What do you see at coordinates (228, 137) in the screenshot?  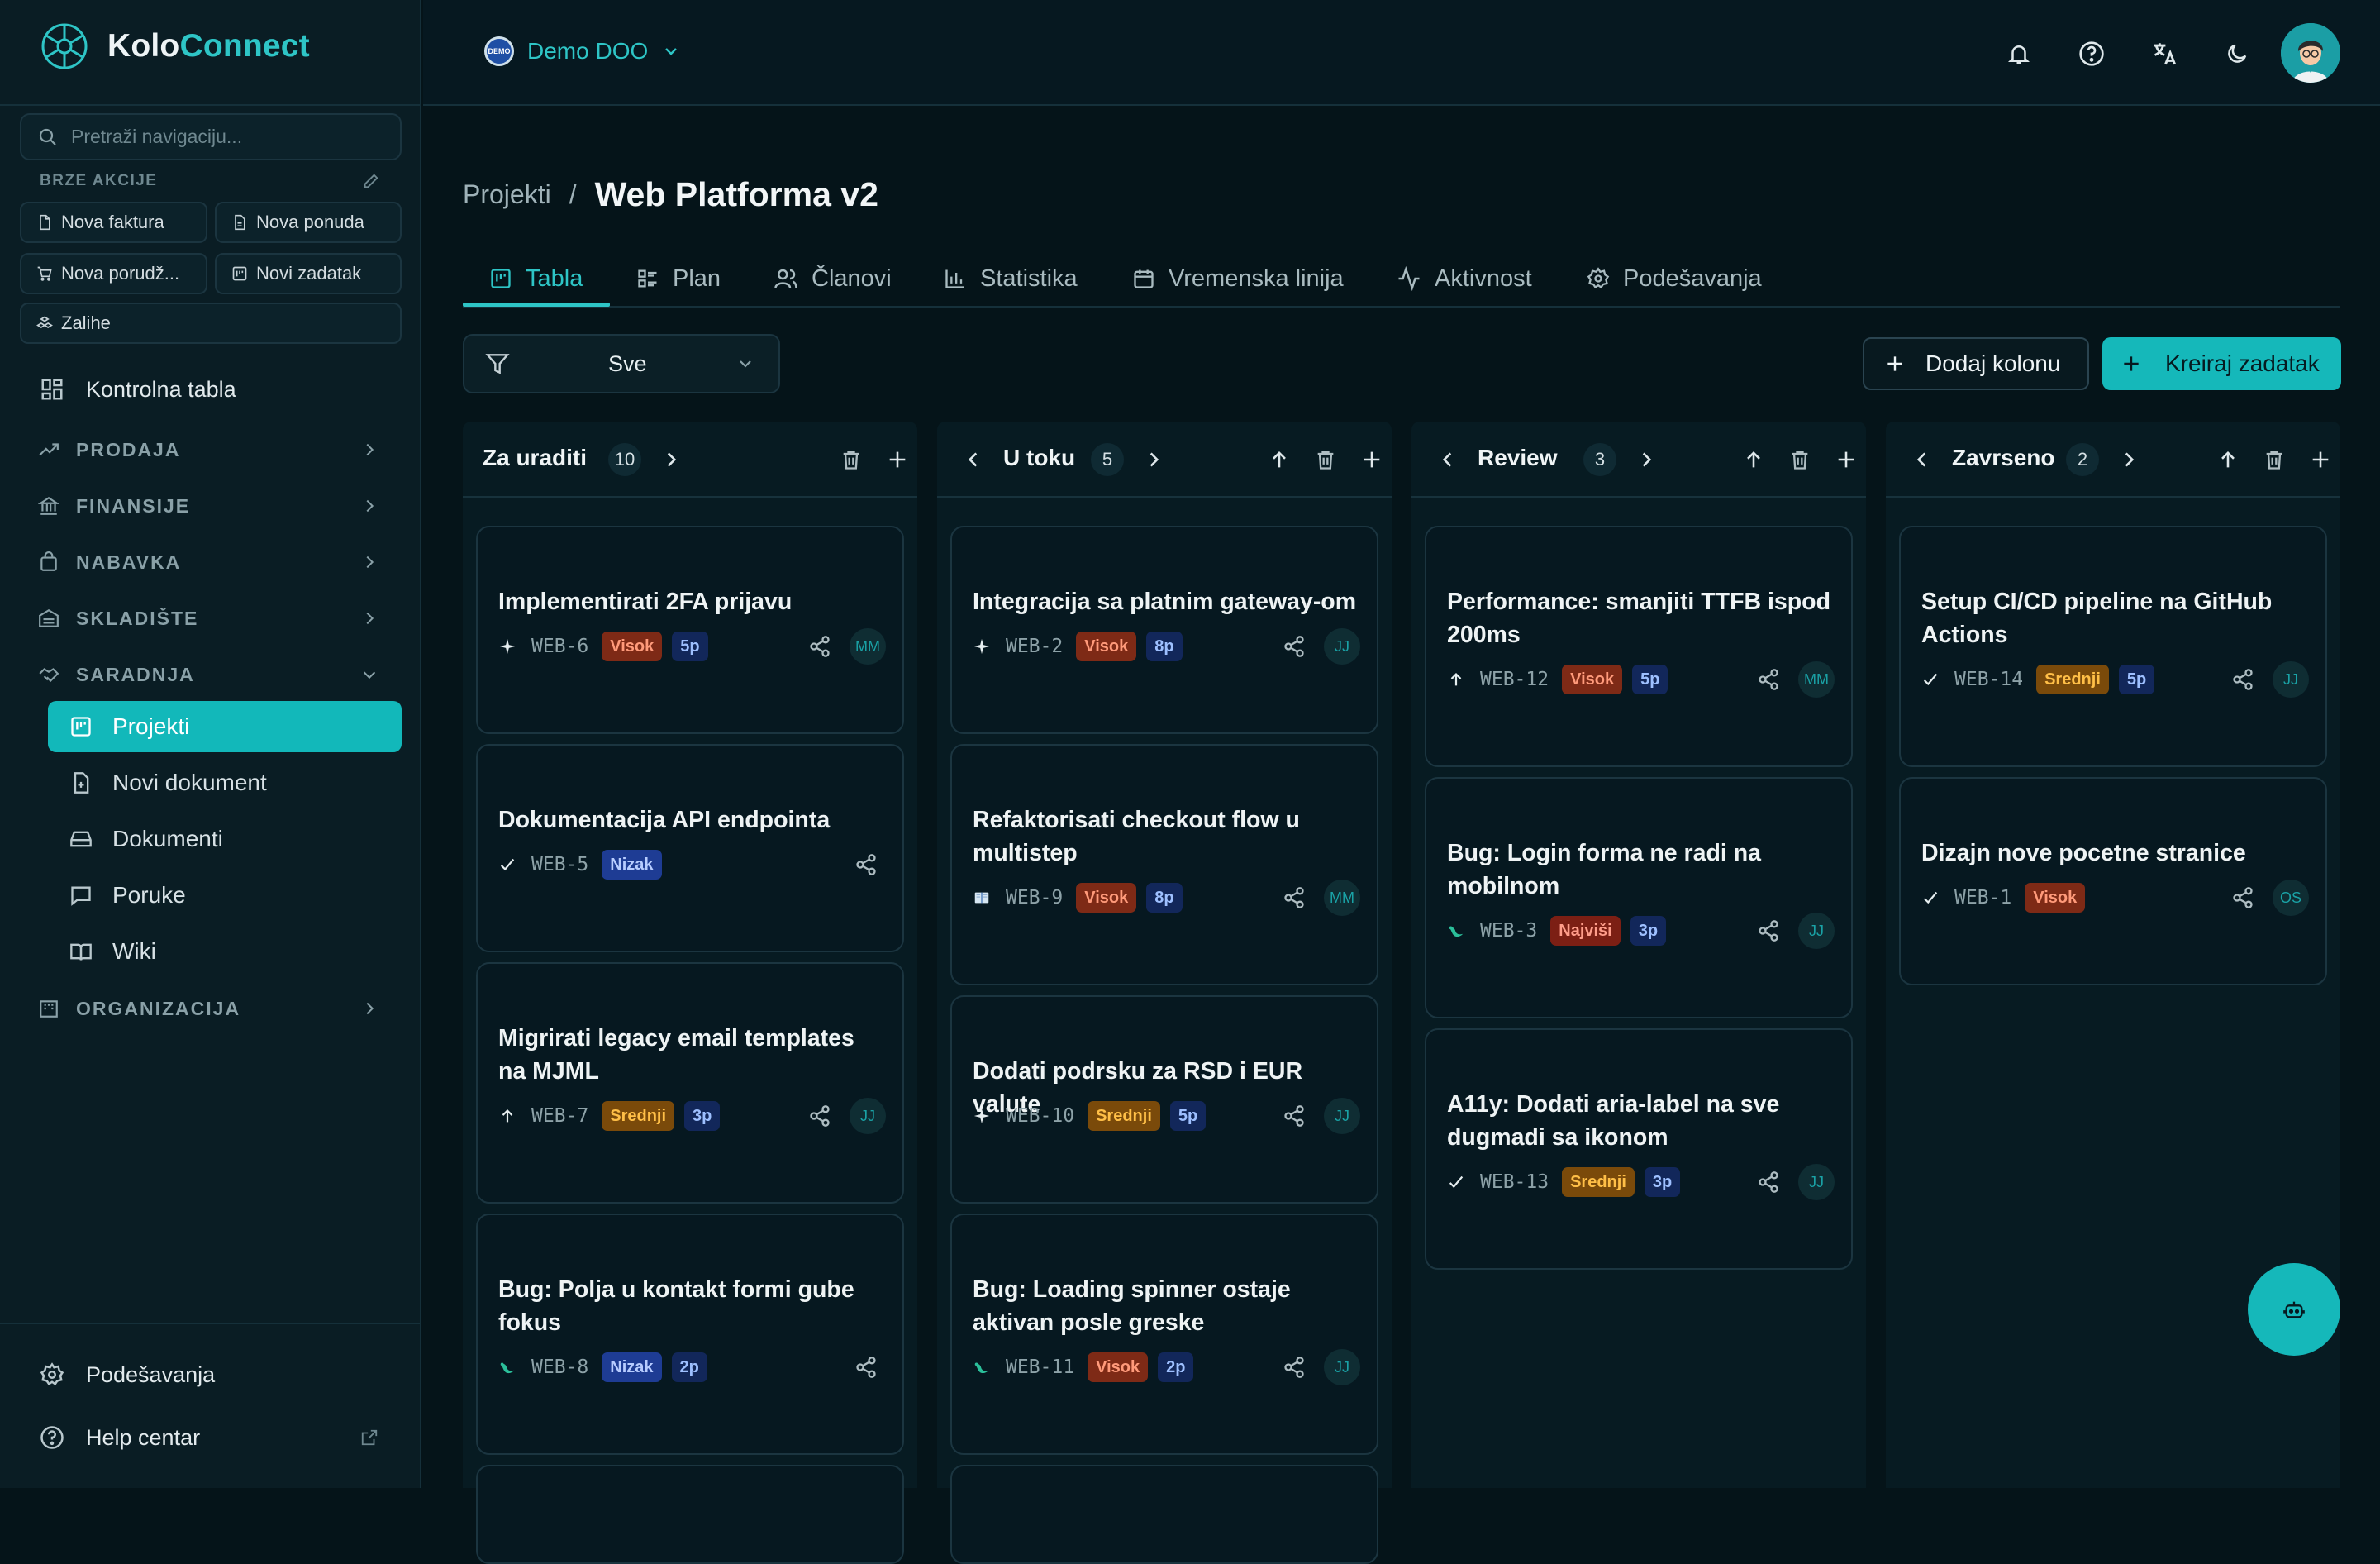 I see `nav-search-input` at bounding box center [228, 137].